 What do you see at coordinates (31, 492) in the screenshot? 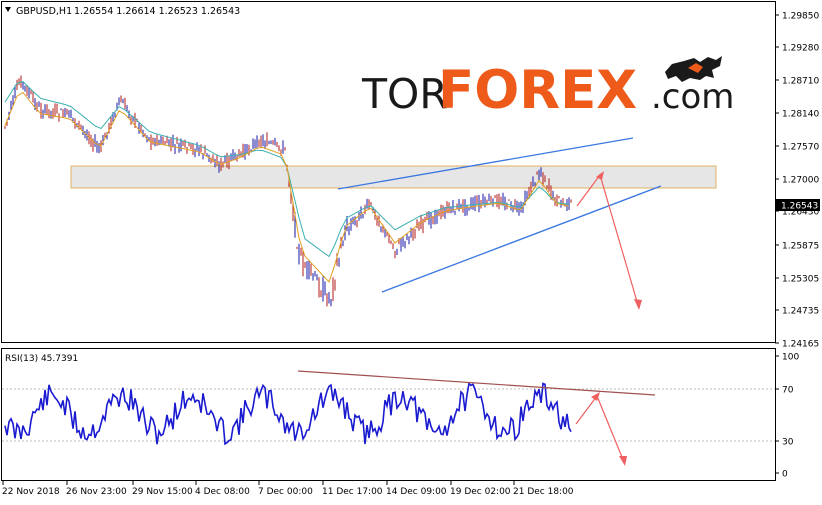
I see `time-tick-label: 22 Nov 2018` at bounding box center [31, 492].